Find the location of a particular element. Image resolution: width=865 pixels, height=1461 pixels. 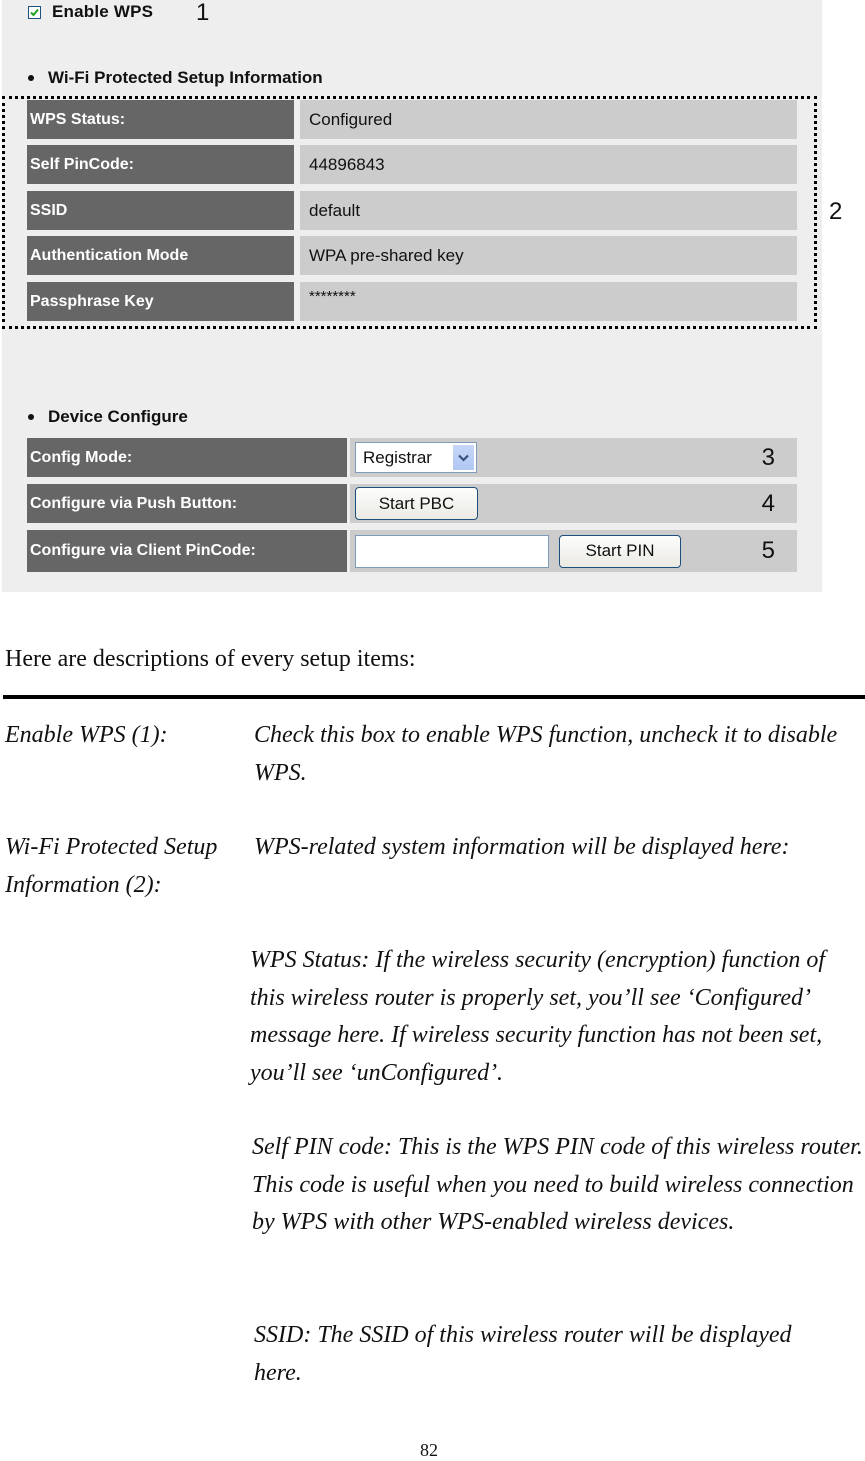

client-pincode-input is located at coordinates (452, 551).